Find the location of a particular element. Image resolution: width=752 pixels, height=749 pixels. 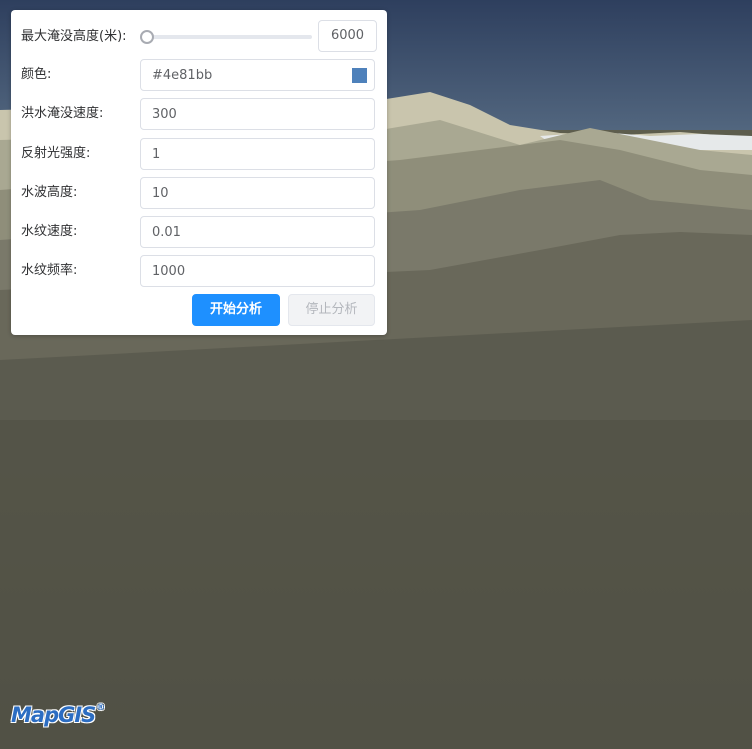

flood-speed-row: 洪水淹没速度: is located at coordinates (199, 114).